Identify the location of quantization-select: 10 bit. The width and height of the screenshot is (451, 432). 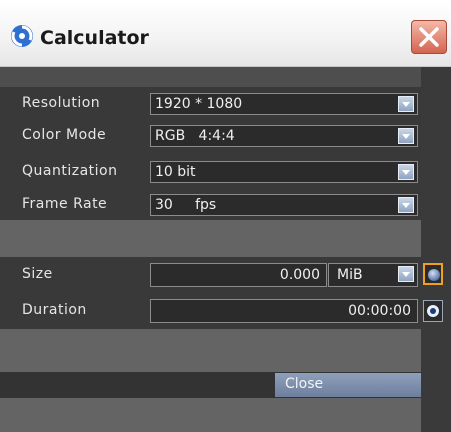
(284, 172).